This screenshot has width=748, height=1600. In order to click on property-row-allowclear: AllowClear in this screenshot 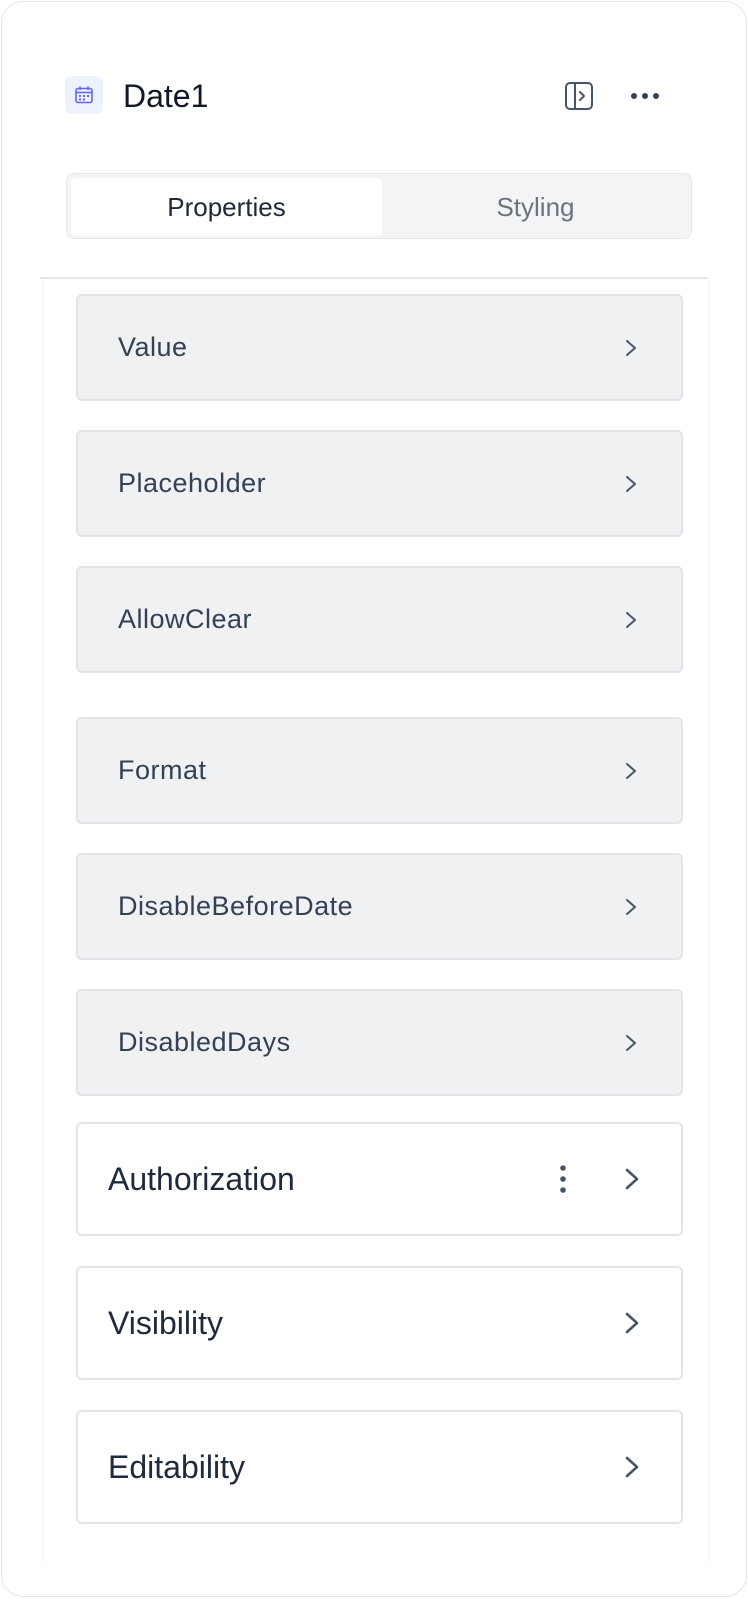, I will do `click(379, 619)`.